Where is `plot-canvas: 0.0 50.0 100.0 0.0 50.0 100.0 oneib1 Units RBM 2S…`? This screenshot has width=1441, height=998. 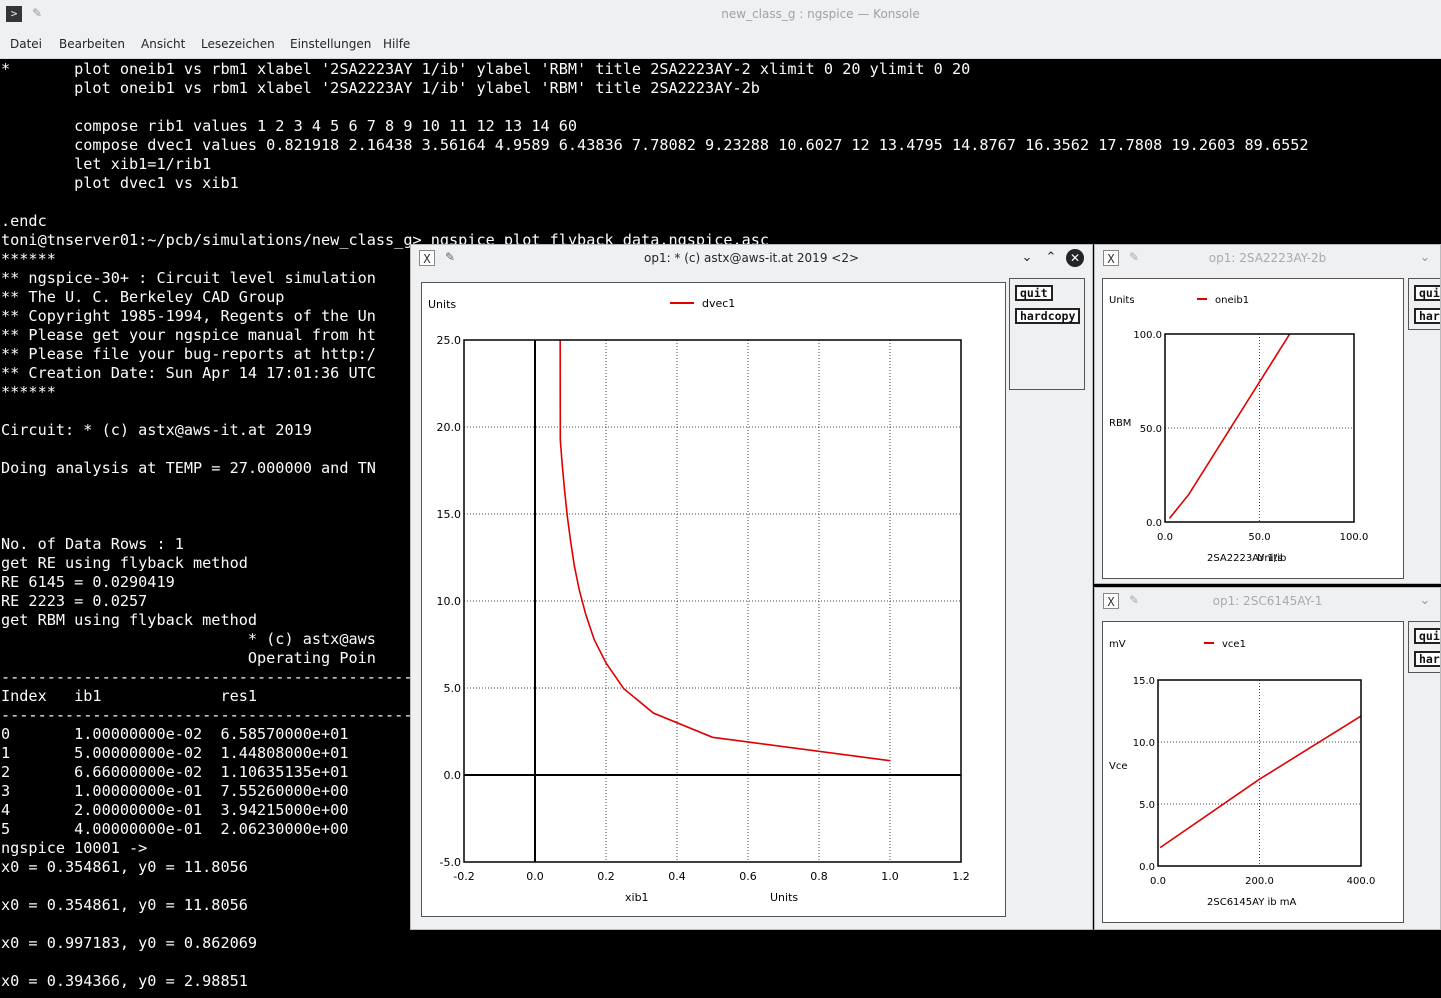 plot-canvas: 0.0 50.0 100.0 0.0 50.0 100.0 oneib1 Units RBM 2S… is located at coordinates (1253, 428).